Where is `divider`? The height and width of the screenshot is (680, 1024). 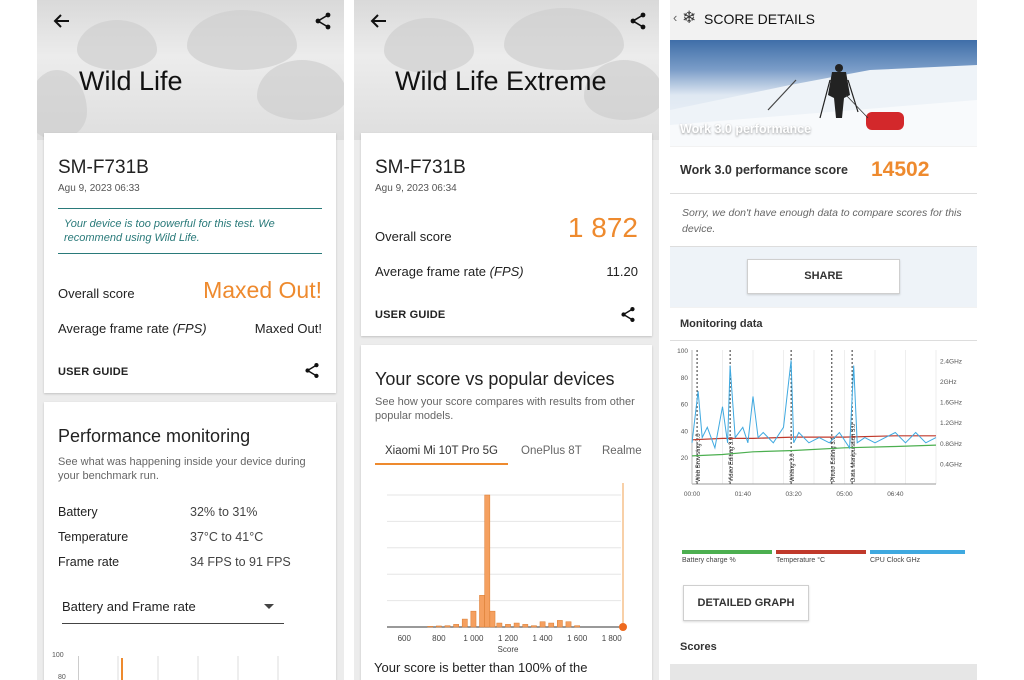 divider is located at coordinates (823, 340).